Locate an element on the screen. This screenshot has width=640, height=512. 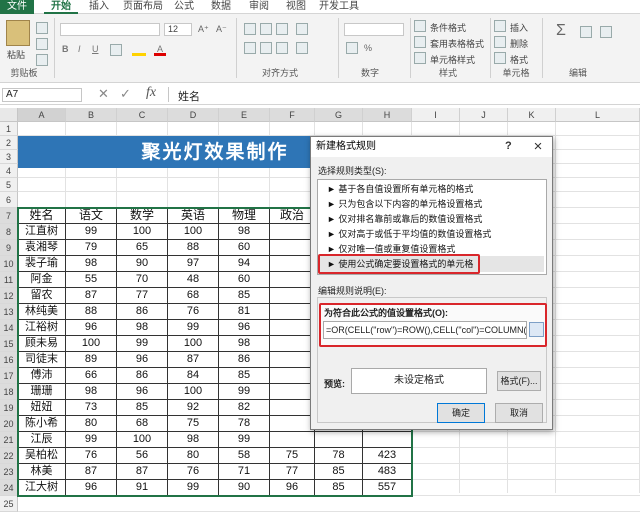
tab-home: 开始 is located at coordinates (61, 7).